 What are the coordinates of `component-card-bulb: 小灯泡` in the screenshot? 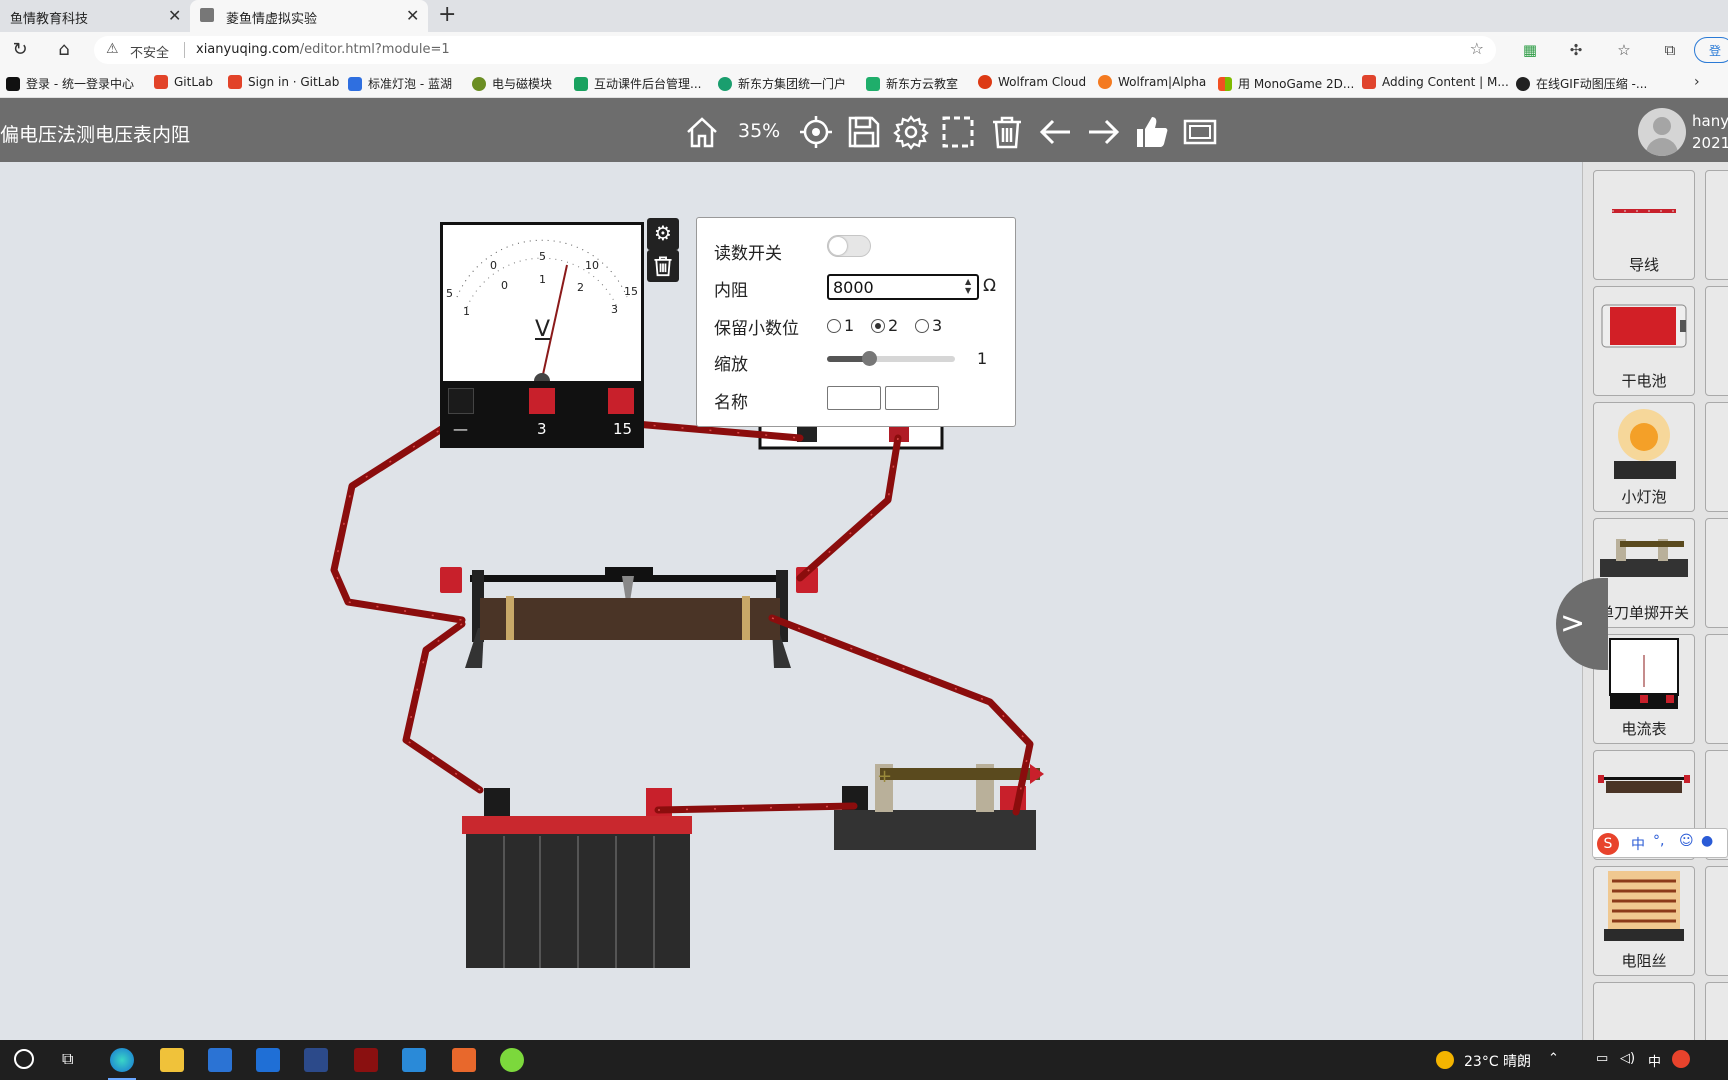 It's located at (1644, 457).